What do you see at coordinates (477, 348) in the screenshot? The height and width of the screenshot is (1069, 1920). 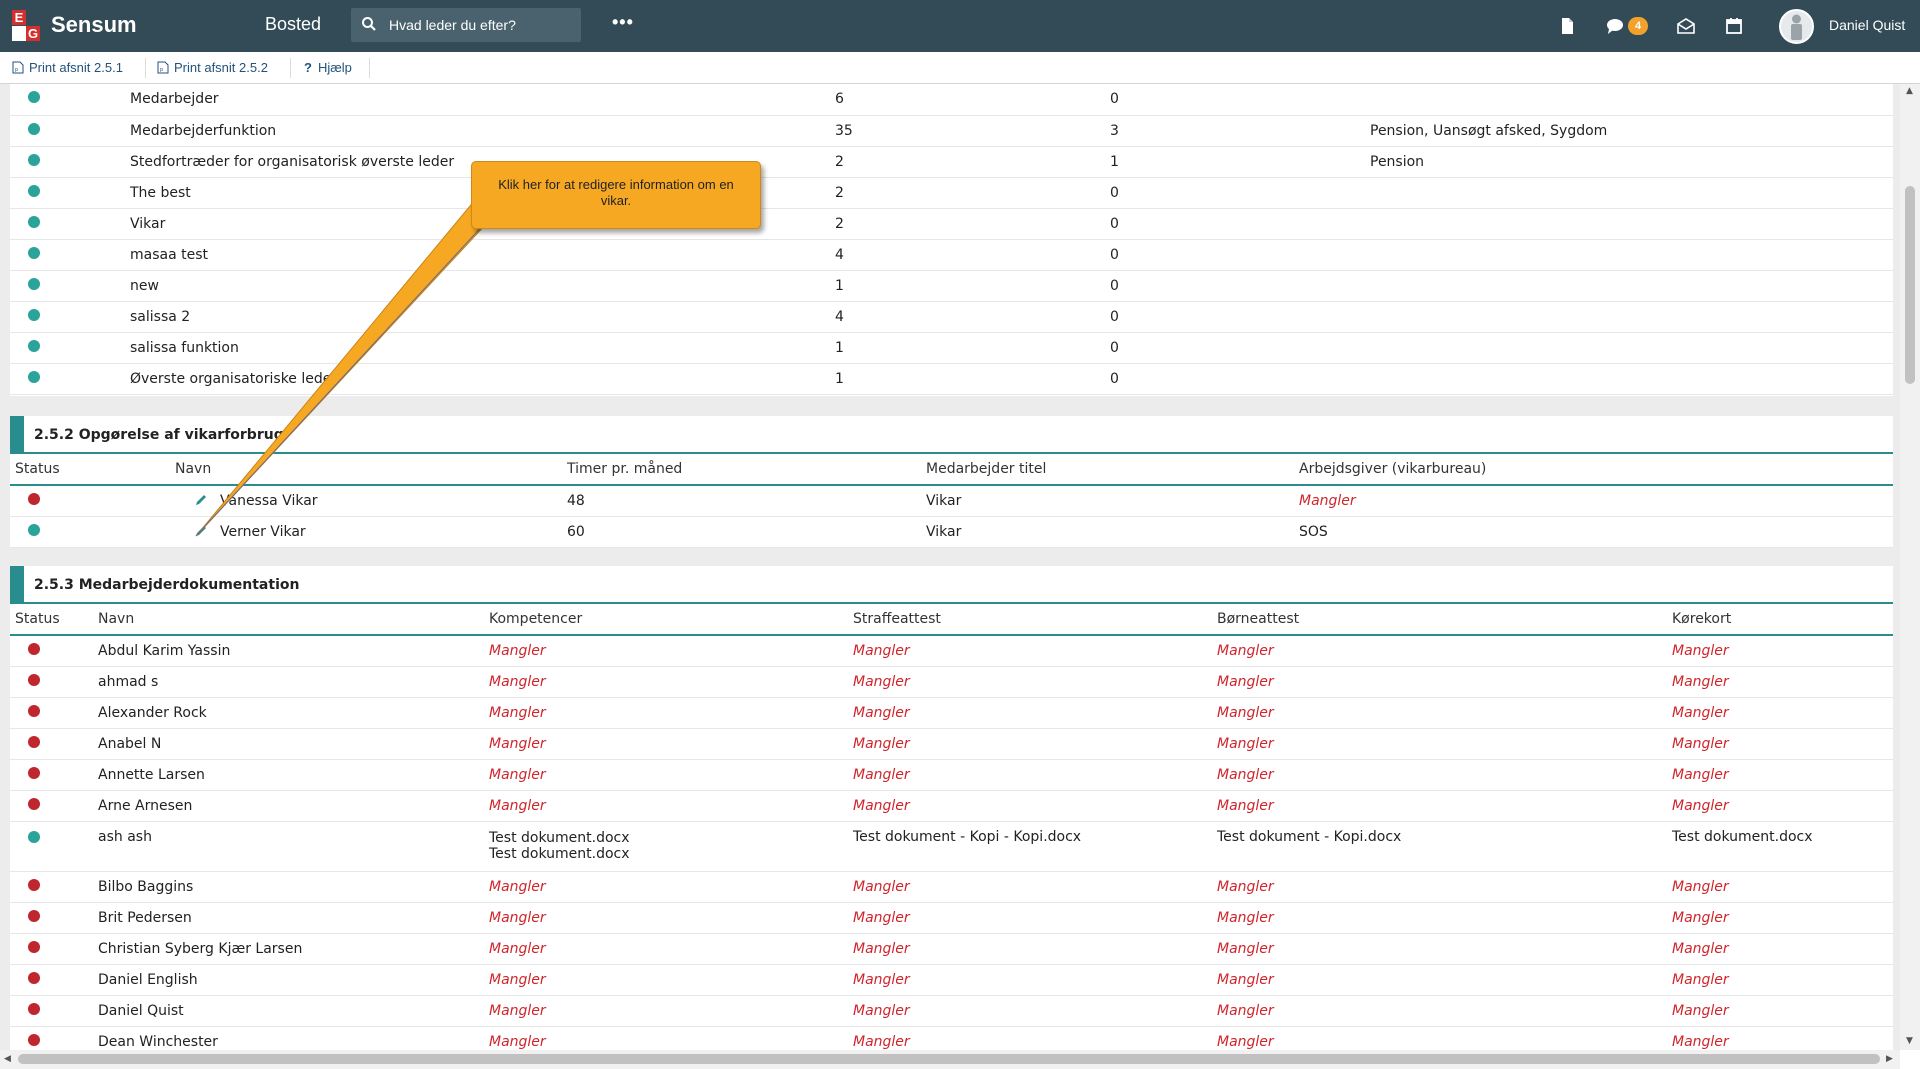 I see `function-name: salissa funktion` at bounding box center [477, 348].